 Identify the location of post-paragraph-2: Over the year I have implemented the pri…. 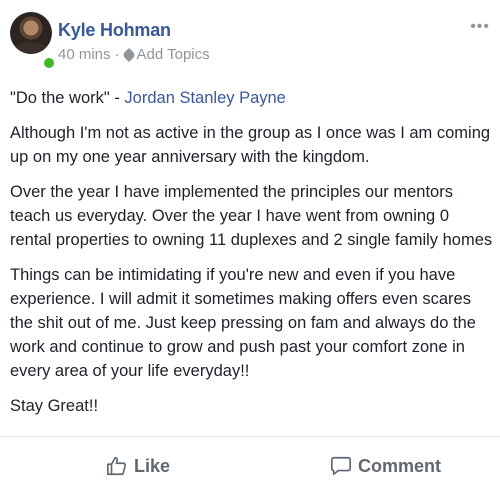
(251, 216).